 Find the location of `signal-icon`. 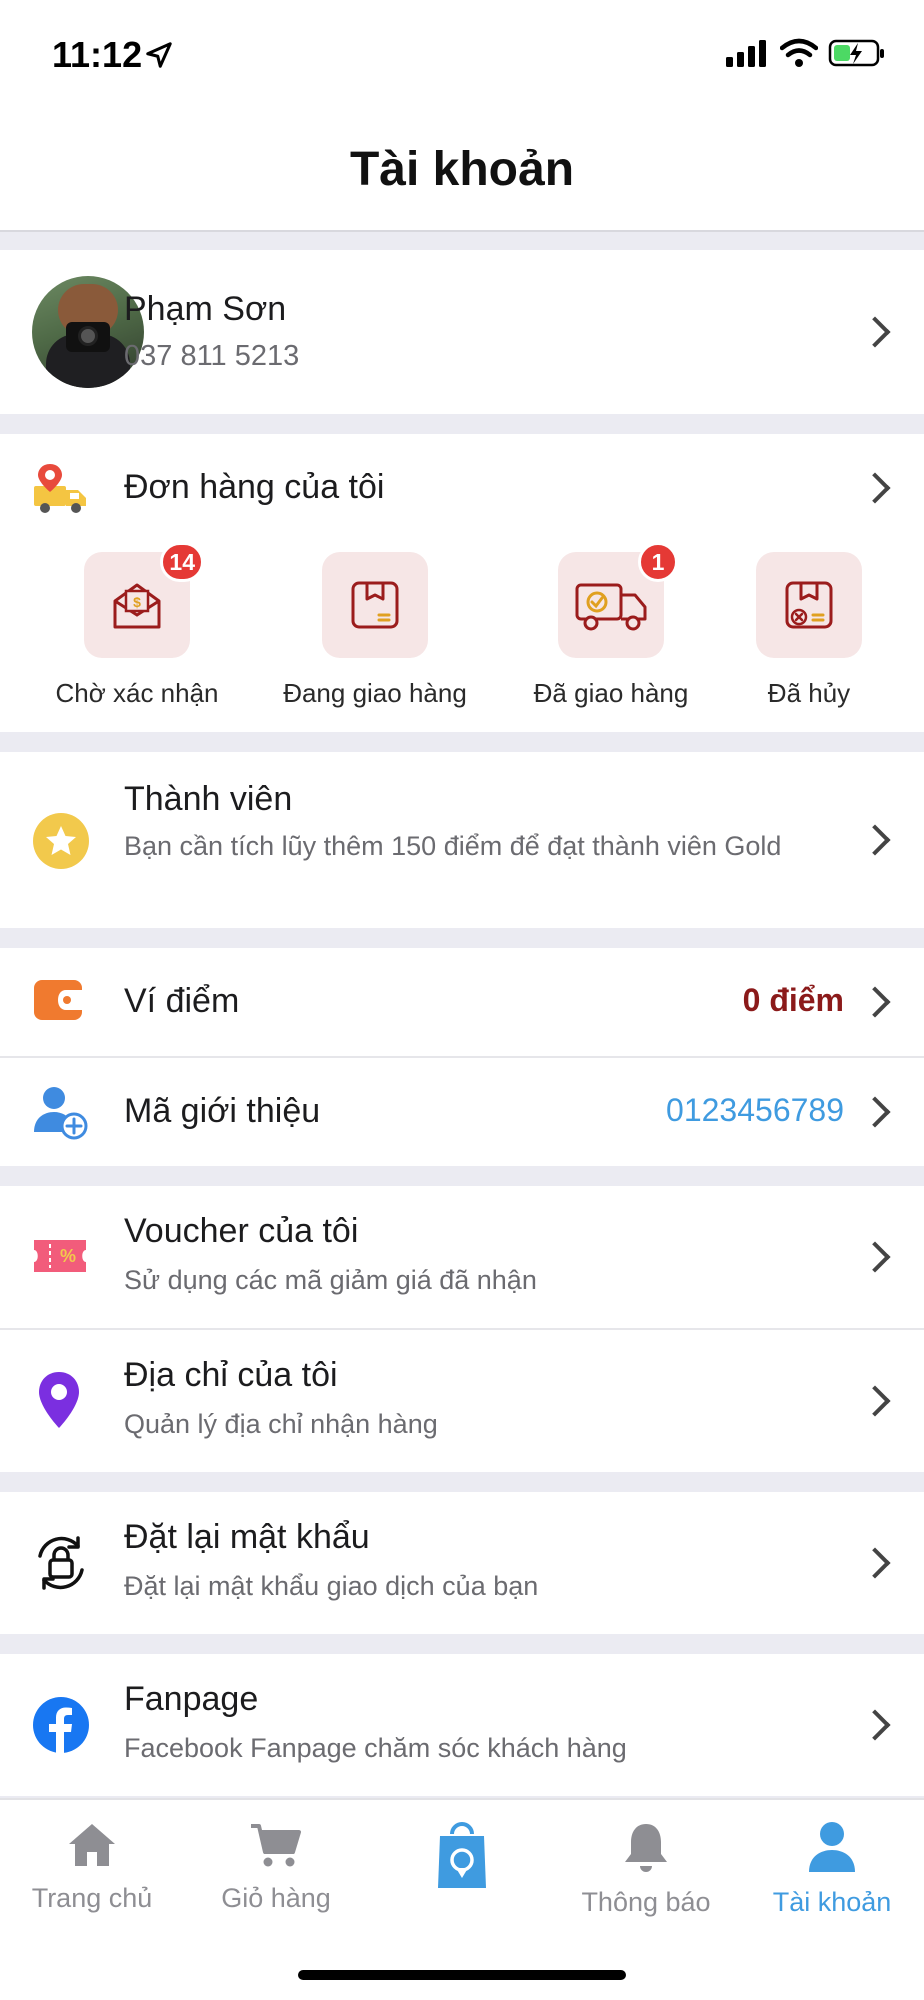

signal-icon is located at coordinates (746, 53).